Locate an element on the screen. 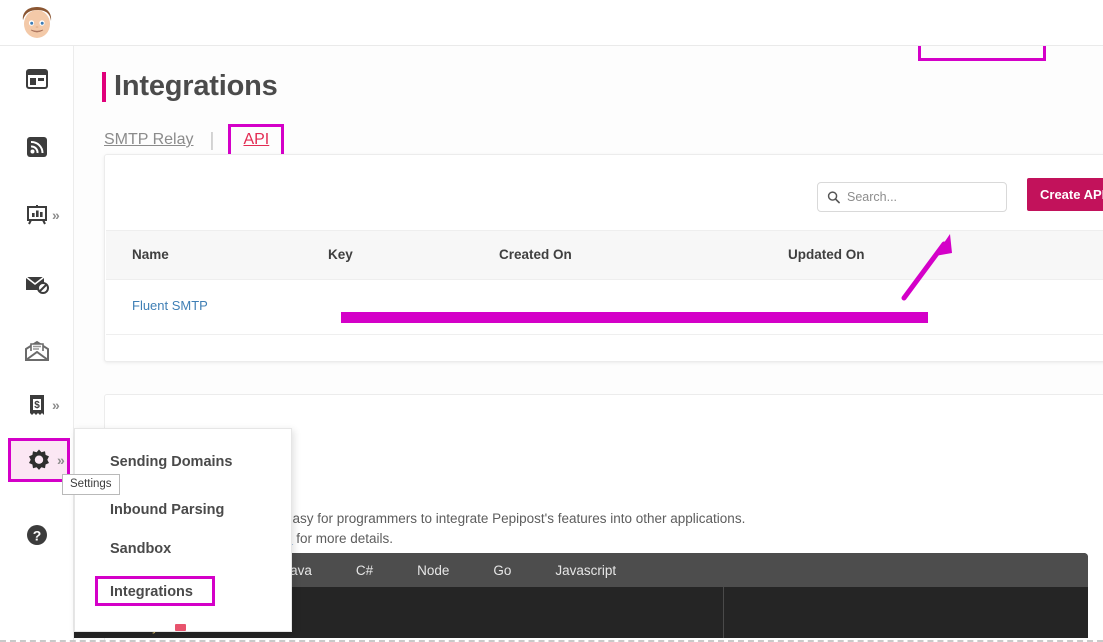 This screenshot has width=1103, height=642. tab-api-highlight: API is located at coordinates (256, 140).